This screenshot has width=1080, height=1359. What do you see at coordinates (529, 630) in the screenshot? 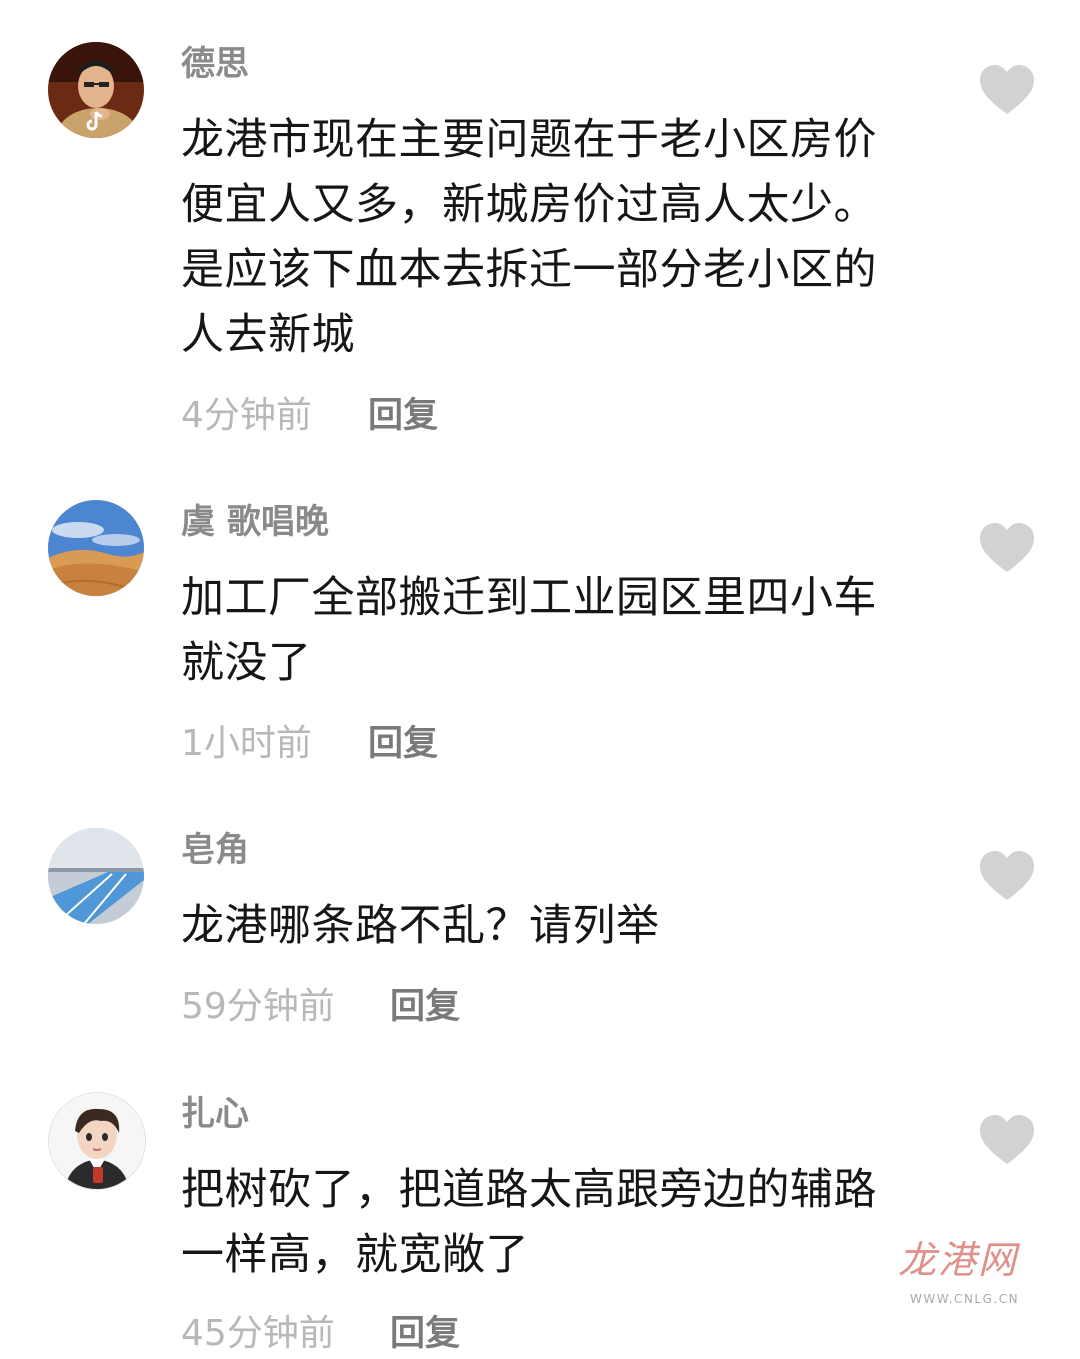
I see `comment-text: 加工厂全部搬迁到工业园区里四小车 就没了` at bounding box center [529, 630].